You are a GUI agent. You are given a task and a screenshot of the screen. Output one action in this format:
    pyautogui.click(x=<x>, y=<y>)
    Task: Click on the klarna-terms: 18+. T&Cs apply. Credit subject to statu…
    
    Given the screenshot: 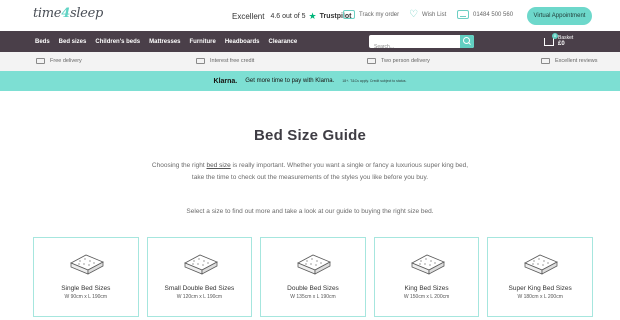 What is the action you would take?
    pyautogui.click(x=374, y=81)
    